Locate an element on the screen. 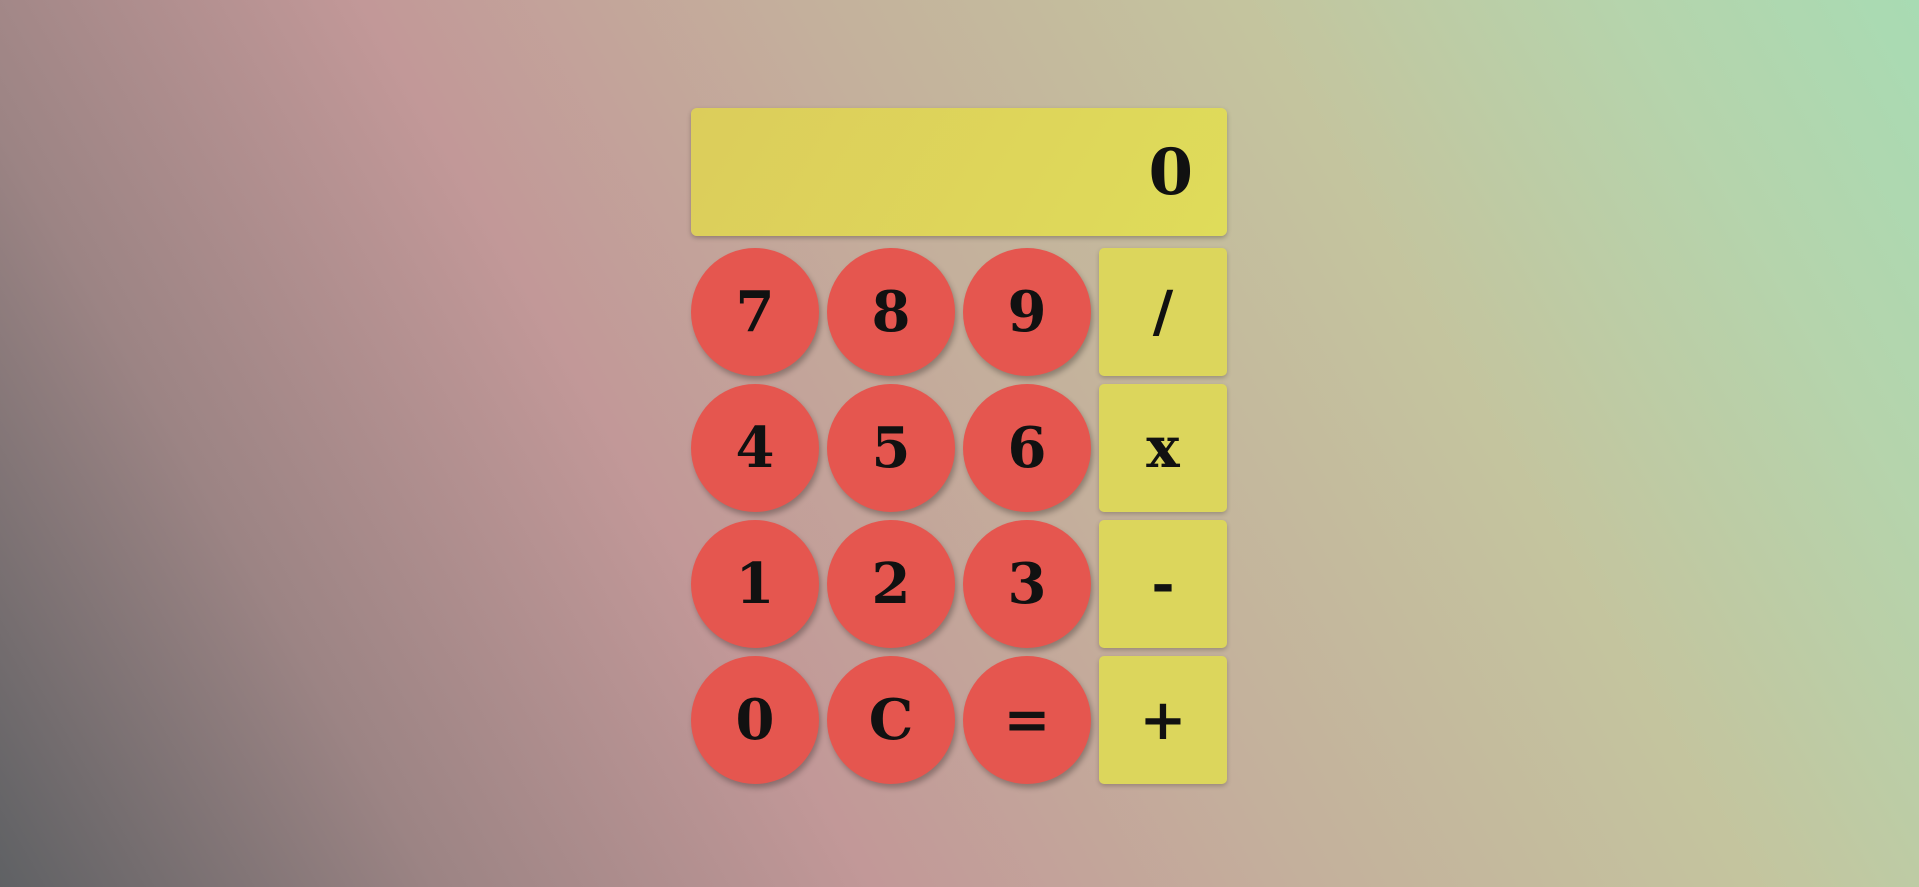 This screenshot has width=1919, height=887. key-8: 8 is located at coordinates (891, 312).